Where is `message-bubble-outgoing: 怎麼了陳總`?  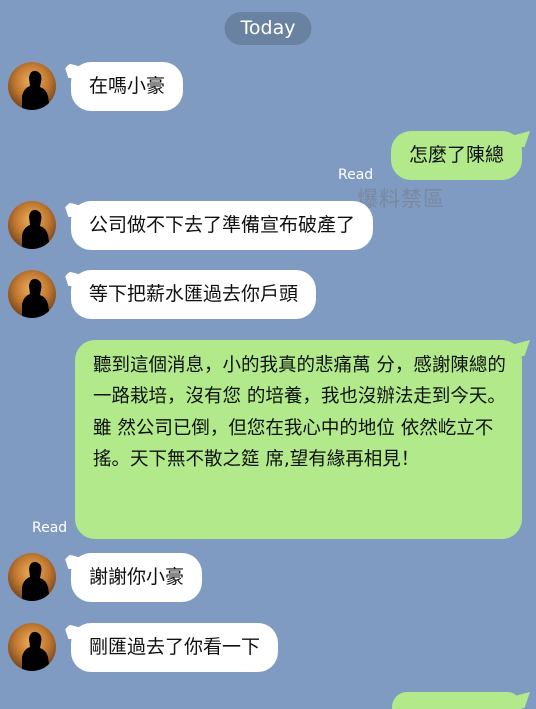
message-bubble-outgoing: 怎麼了陳總 is located at coordinates (456, 156).